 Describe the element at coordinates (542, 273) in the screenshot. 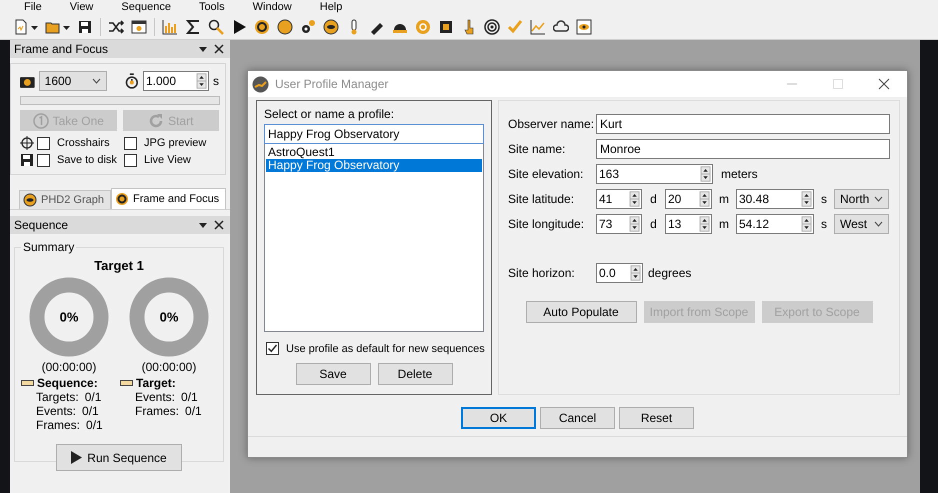

I see `field-label: Site horizon:` at that location.